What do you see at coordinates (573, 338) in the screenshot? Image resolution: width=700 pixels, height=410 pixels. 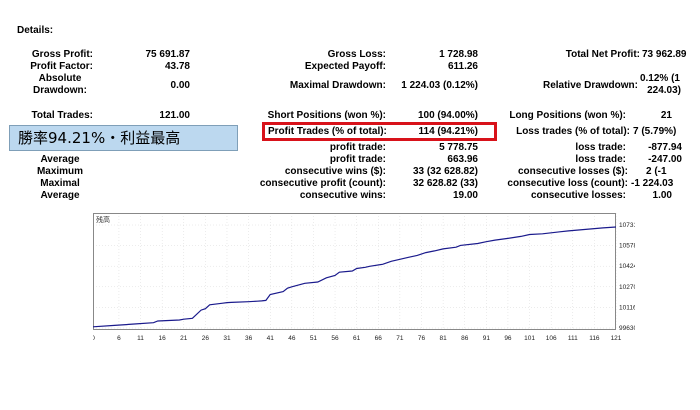 I see `x-tick-label: 111` at bounding box center [573, 338].